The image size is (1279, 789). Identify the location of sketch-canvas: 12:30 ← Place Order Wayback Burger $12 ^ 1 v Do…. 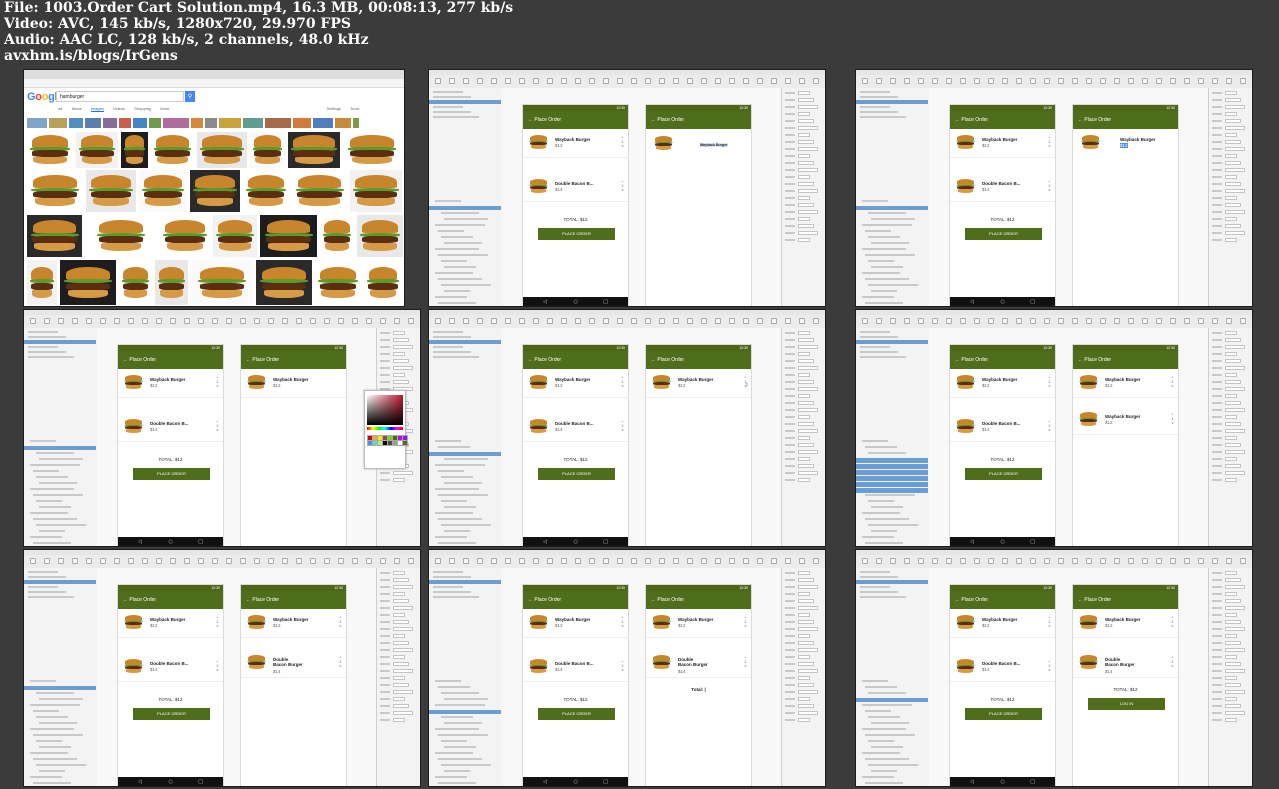
(1069, 197).